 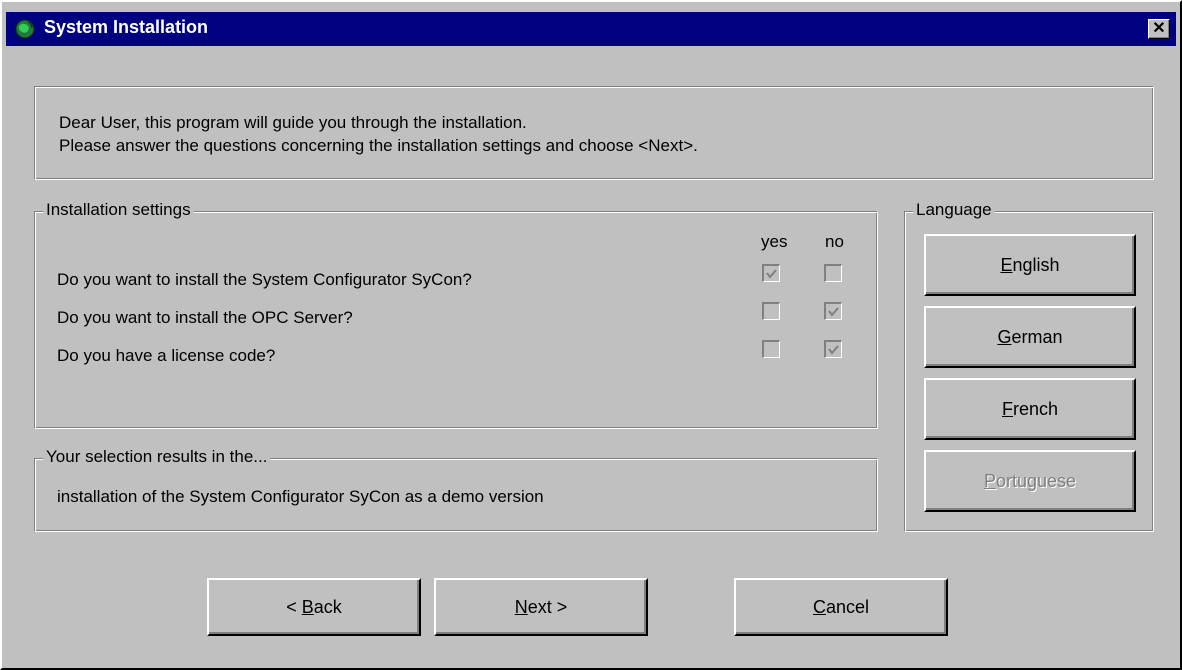 What do you see at coordinates (774, 241) in the screenshot?
I see `yes-column-header: yes` at bounding box center [774, 241].